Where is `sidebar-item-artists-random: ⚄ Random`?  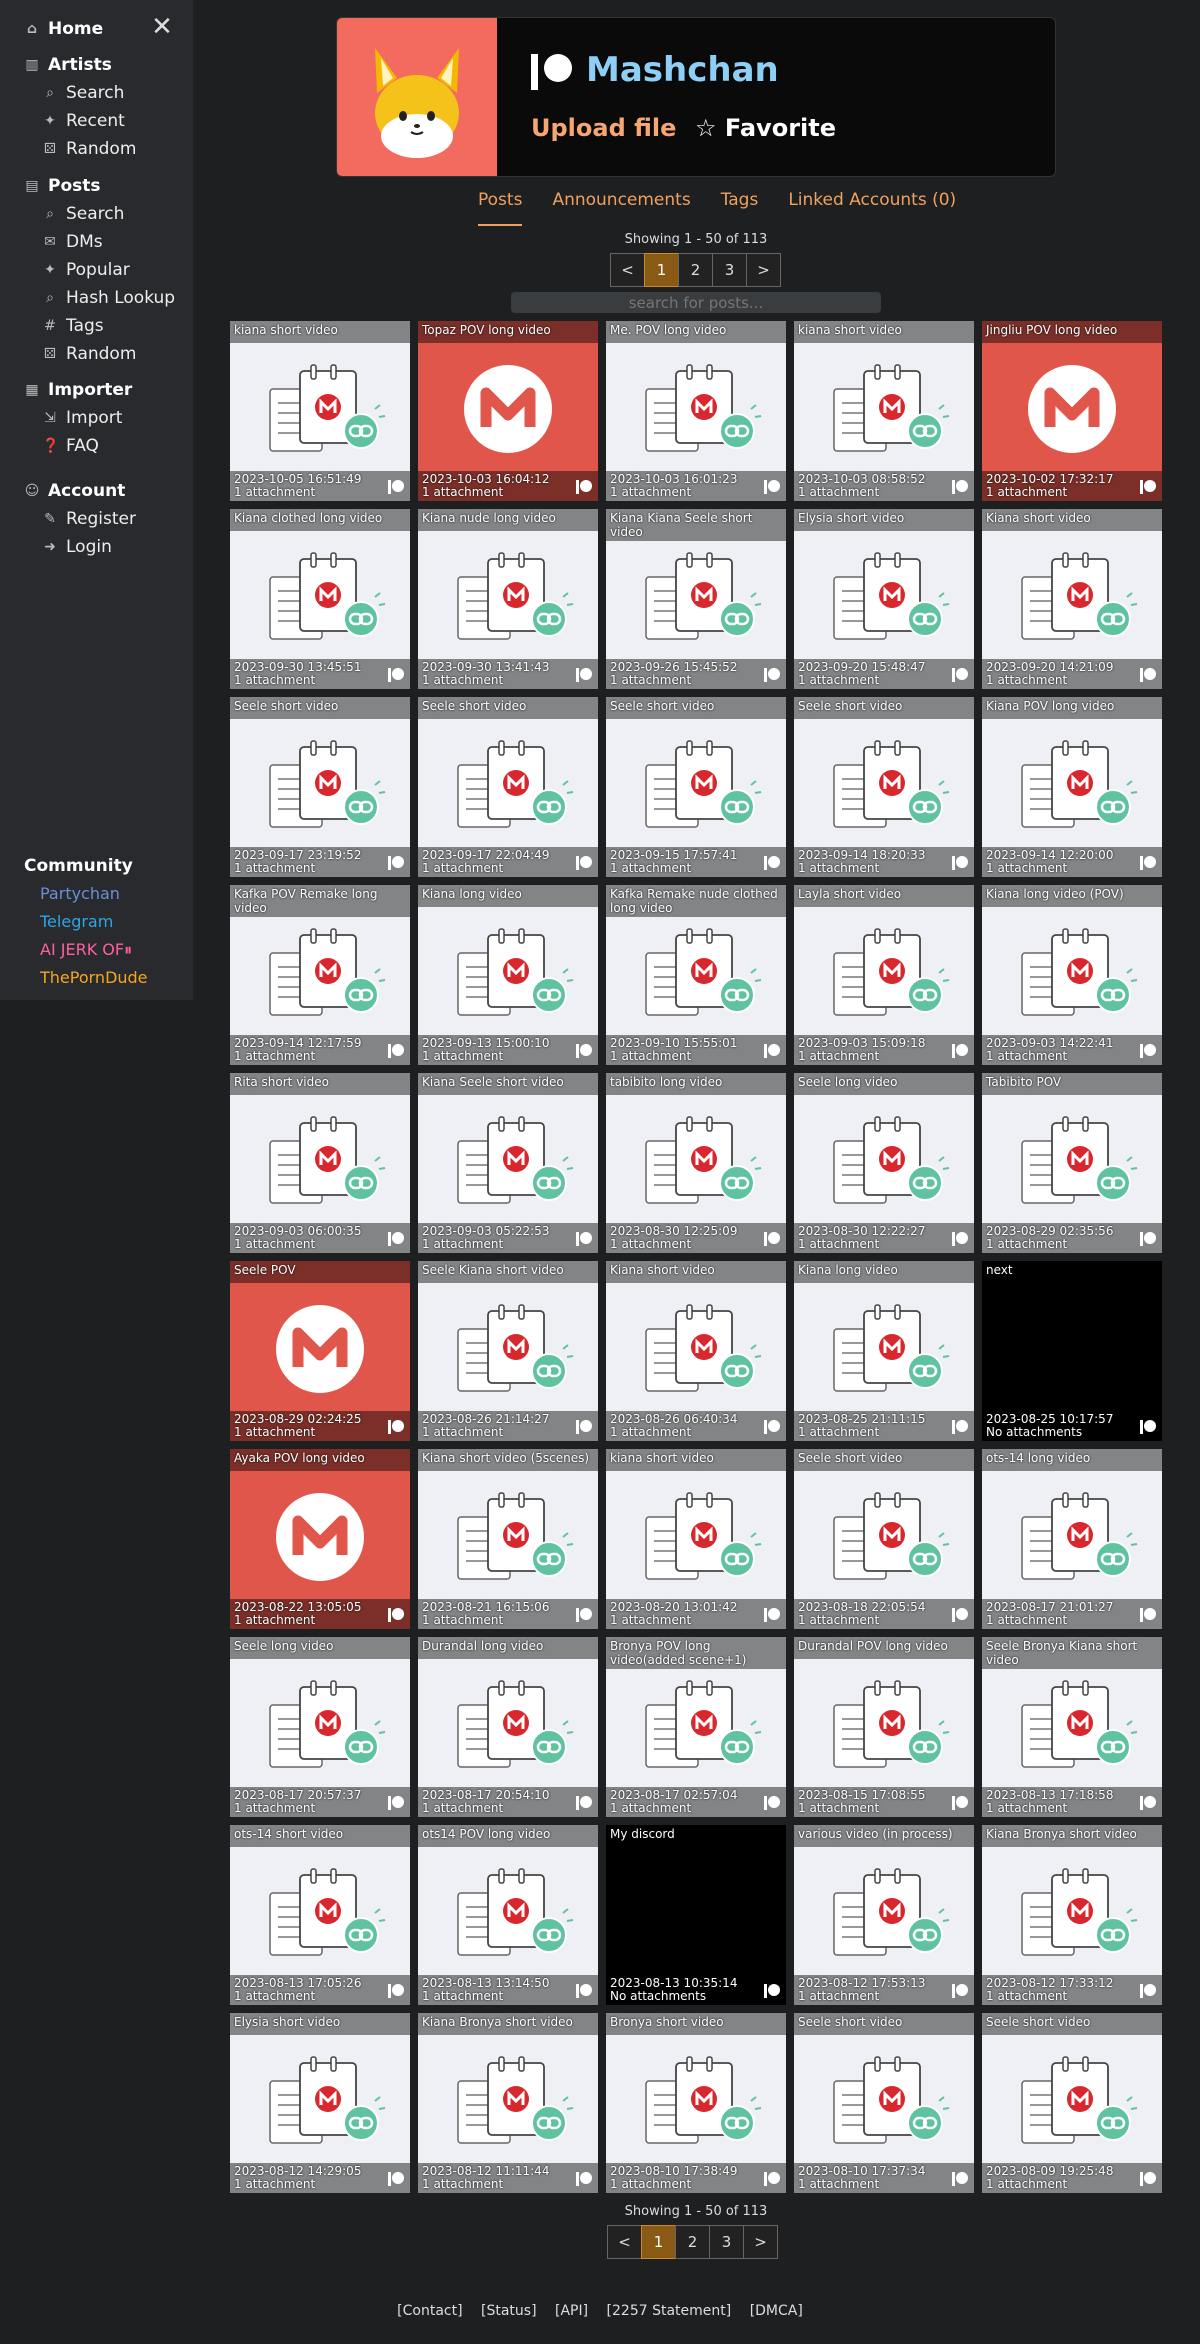
sidebar-item-artists-random: ⚄ Random is located at coordinates (89, 149).